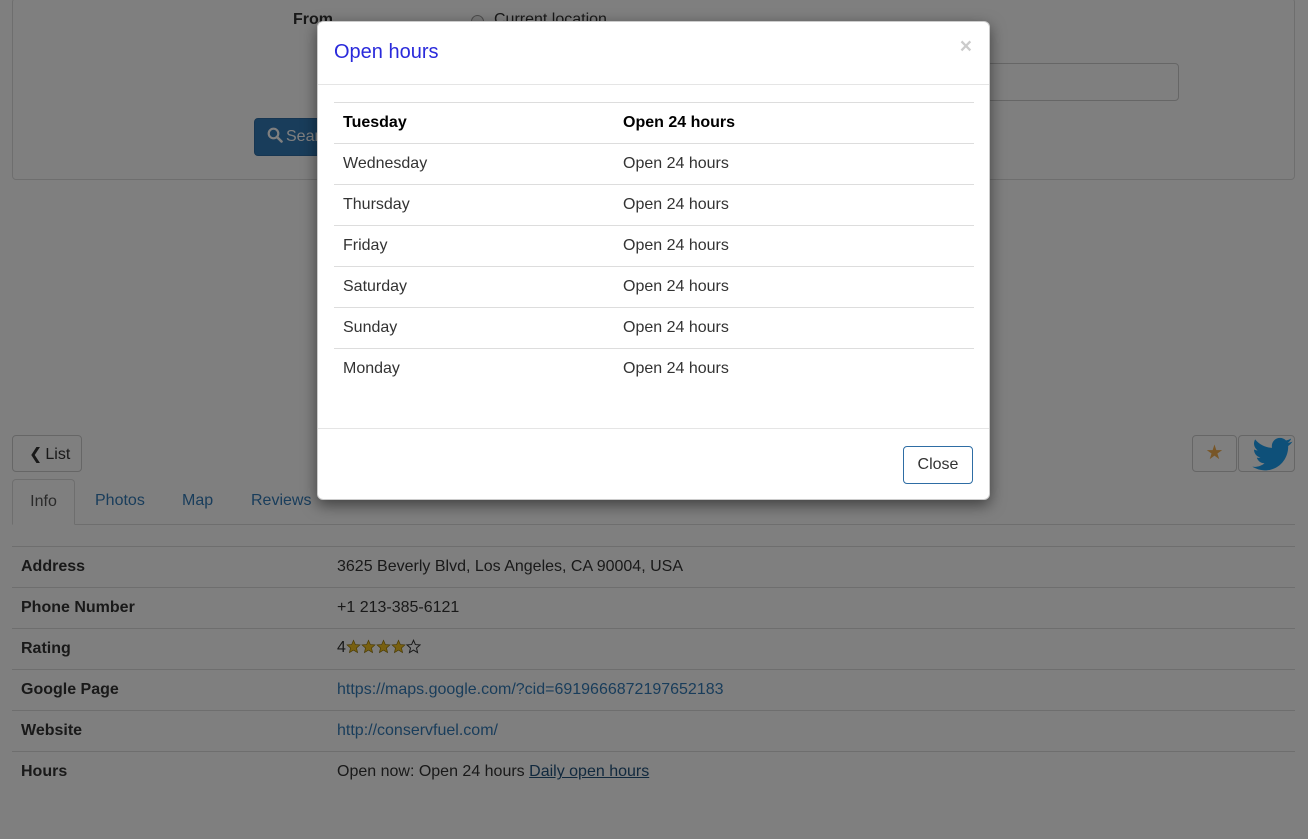 The width and height of the screenshot is (1308, 839). Describe the element at coordinates (474, 246) in the screenshot. I see `day-name: Friday` at that location.